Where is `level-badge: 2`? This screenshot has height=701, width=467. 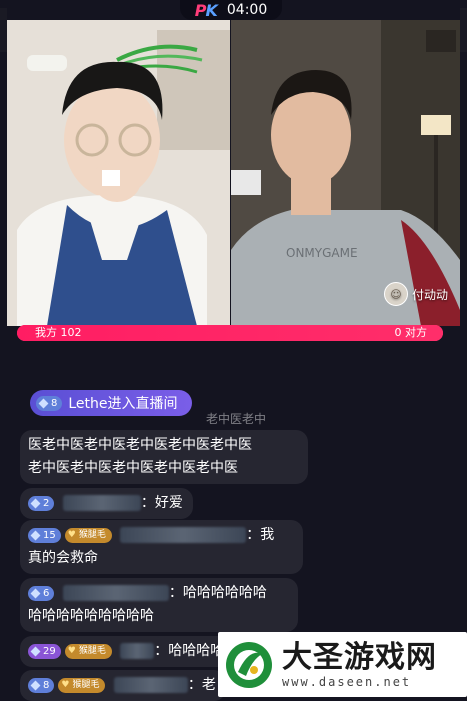 level-badge: 2 is located at coordinates (41, 503).